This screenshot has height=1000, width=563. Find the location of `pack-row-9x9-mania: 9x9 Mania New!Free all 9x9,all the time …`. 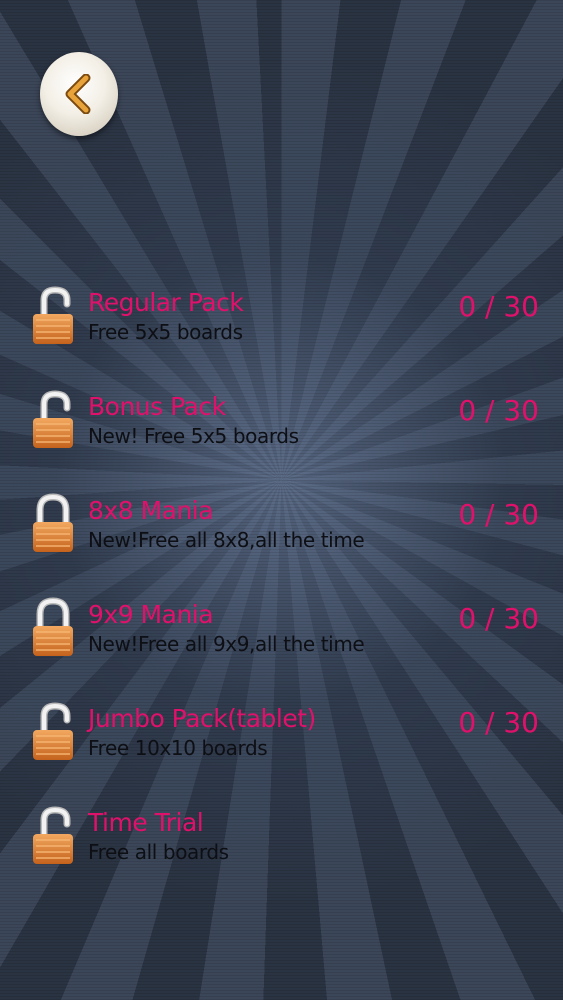

pack-row-9x9-mania: 9x9 Mania New!Free all 9x9,all the time … is located at coordinates (281, 632).